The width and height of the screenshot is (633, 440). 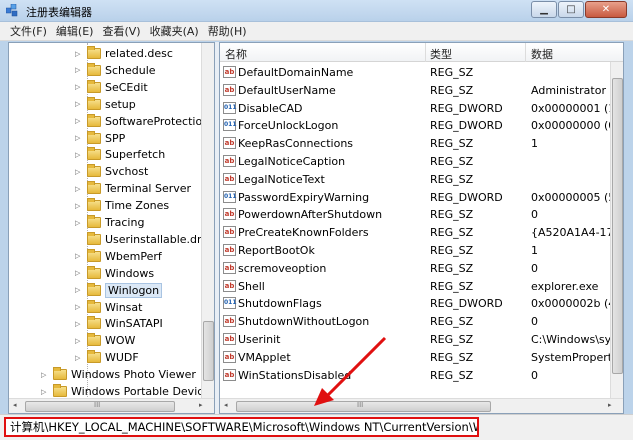 What do you see at coordinates (466, 304) in the screenshot?
I see `value-type: REG_DWORD` at bounding box center [466, 304].